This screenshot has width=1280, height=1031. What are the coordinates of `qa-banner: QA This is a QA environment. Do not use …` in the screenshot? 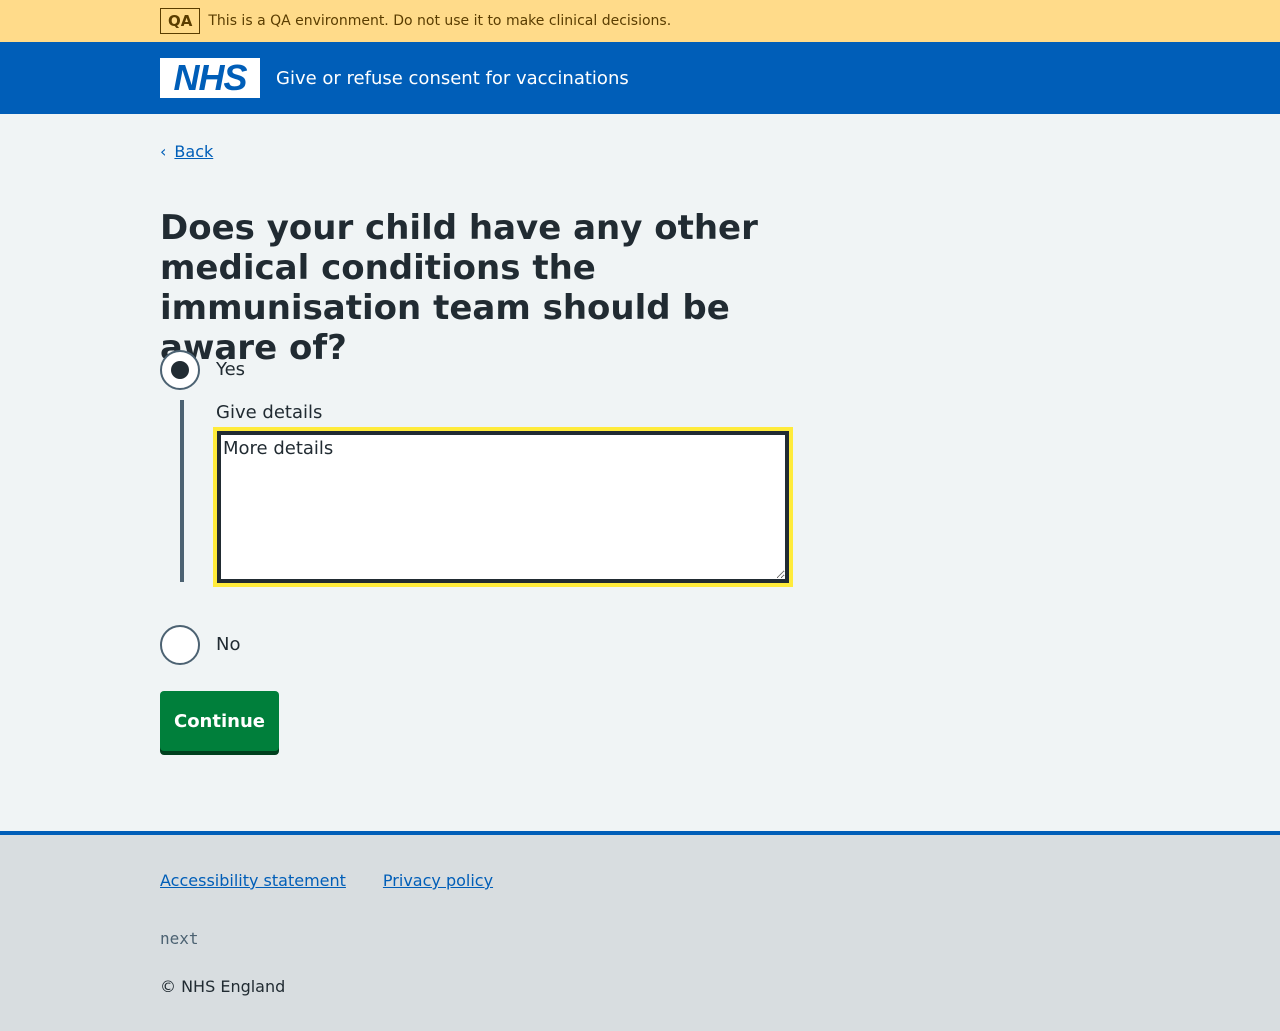 It's located at (640, 21).